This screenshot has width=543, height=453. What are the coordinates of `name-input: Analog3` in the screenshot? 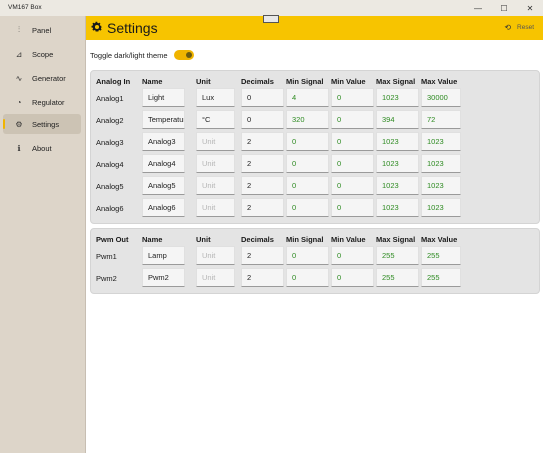 It's located at (163, 141).